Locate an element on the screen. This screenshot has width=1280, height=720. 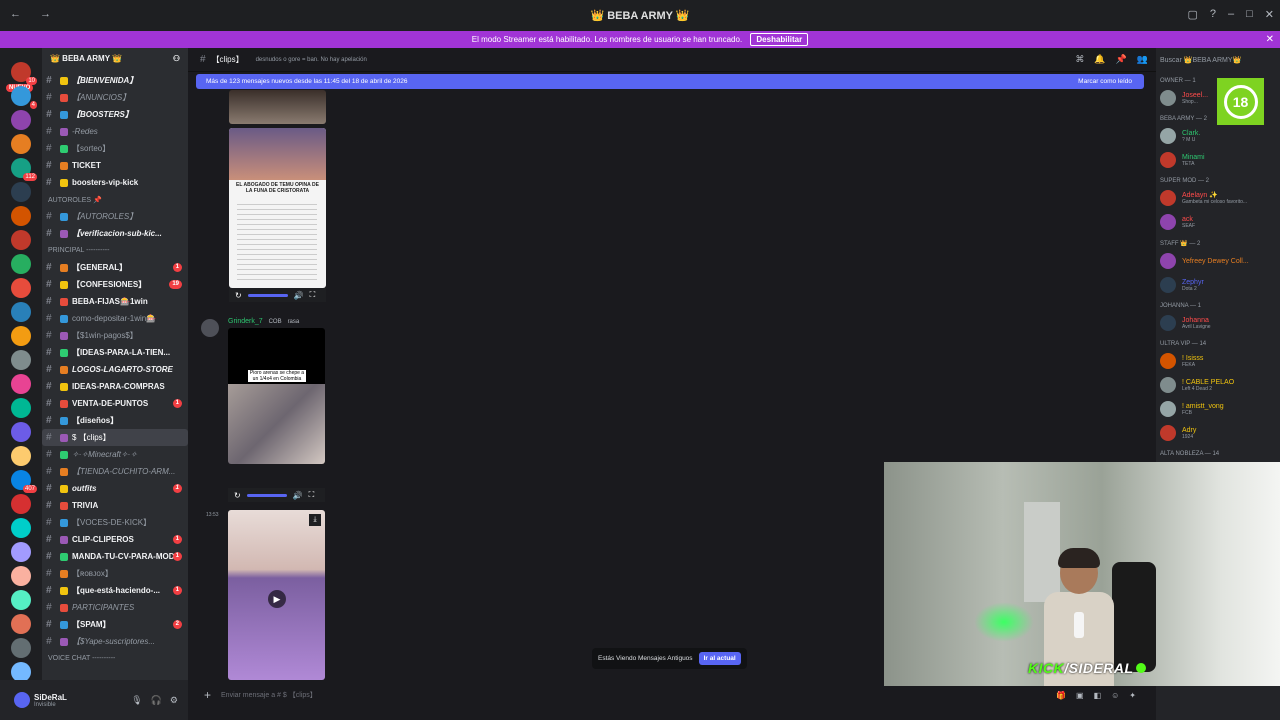
window-controls: ▢ ? – □ ✕ is located at coordinates (1230, 14).